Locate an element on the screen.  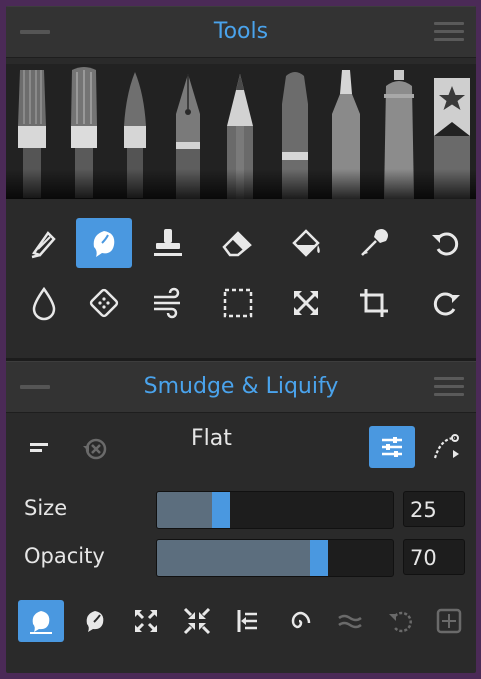
crop-tool is located at coordinates (374, 303).